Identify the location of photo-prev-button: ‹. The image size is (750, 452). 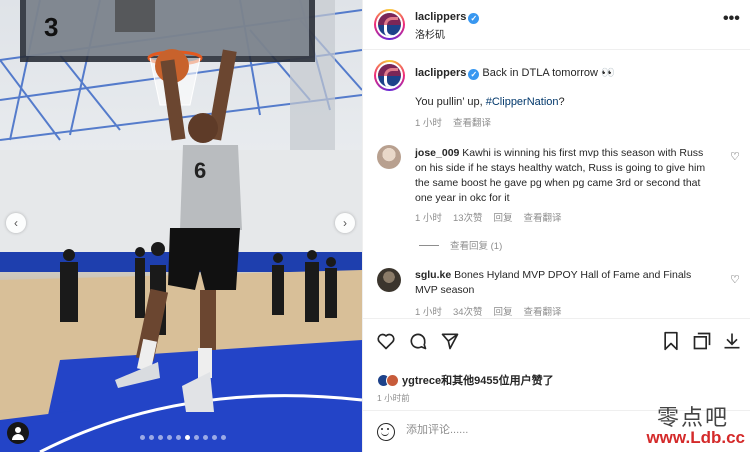
(16, 223).